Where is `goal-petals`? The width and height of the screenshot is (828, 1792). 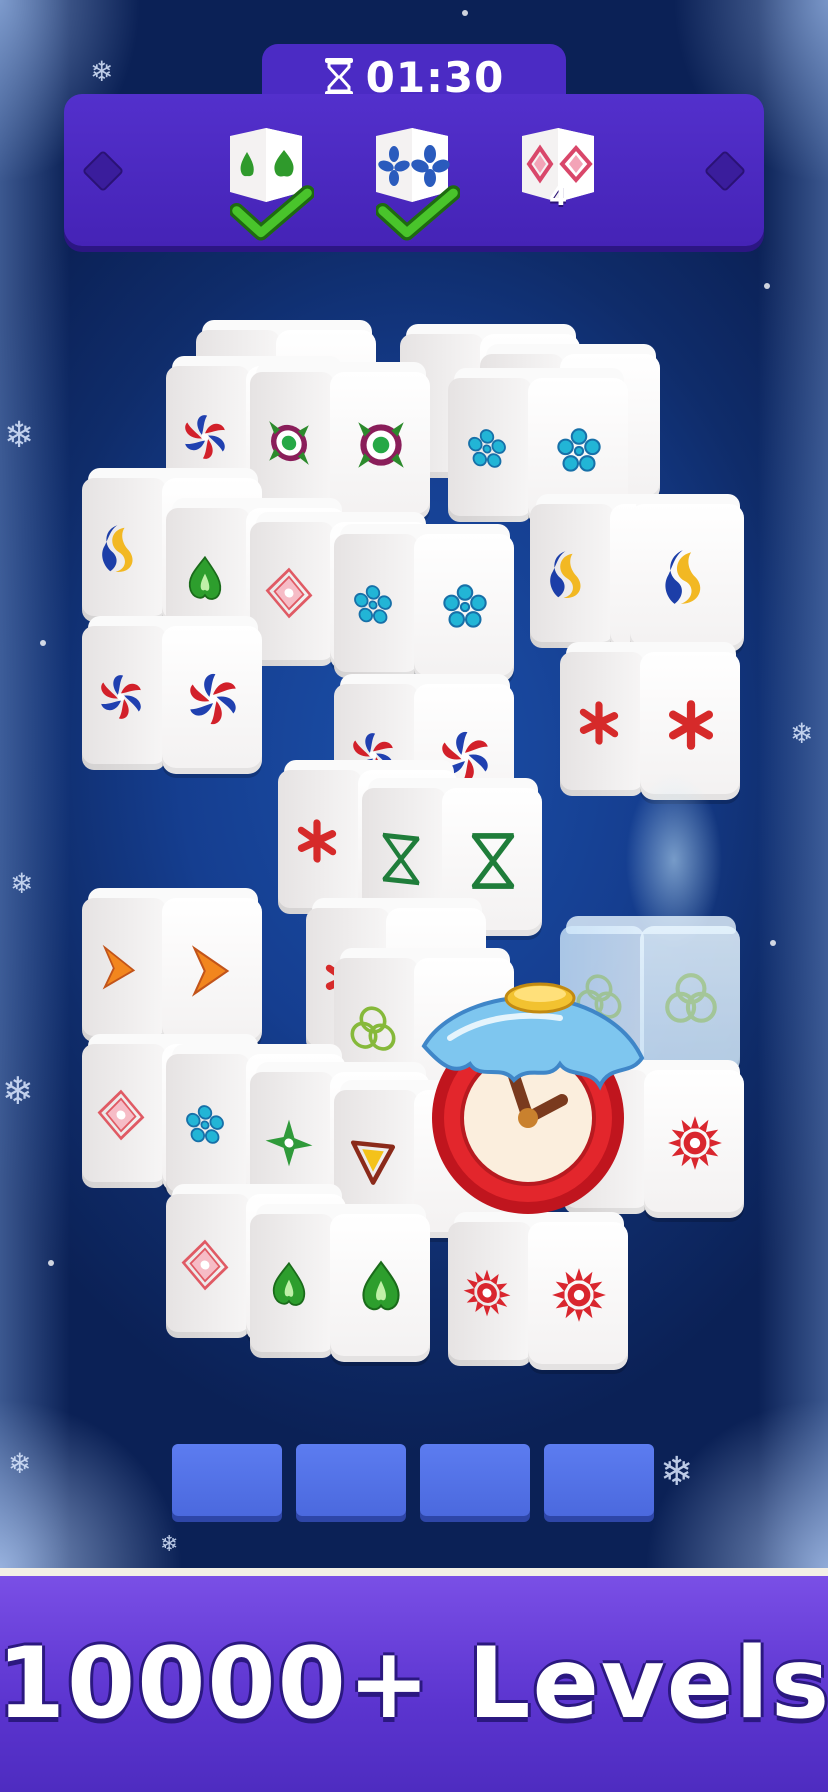 goal-petals is located at coordinates (415, 181).